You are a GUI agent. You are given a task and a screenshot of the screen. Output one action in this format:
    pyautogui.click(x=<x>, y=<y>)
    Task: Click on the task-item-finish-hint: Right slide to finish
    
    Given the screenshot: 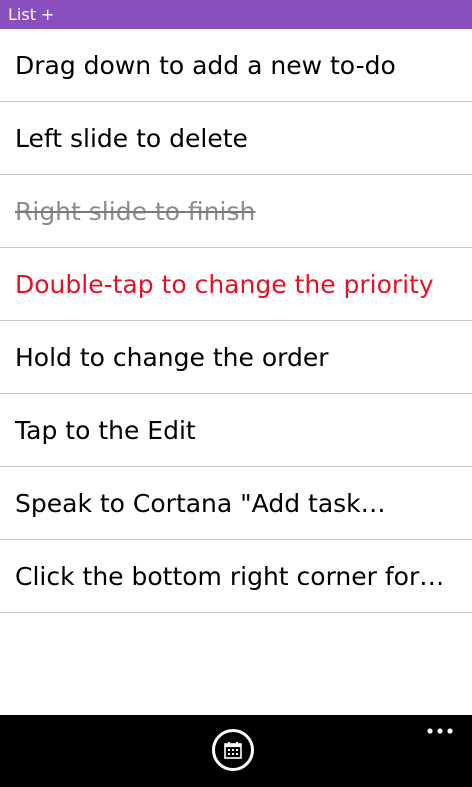 What is the action you would take?
    pyautogui.click(x=236, y=211)
    